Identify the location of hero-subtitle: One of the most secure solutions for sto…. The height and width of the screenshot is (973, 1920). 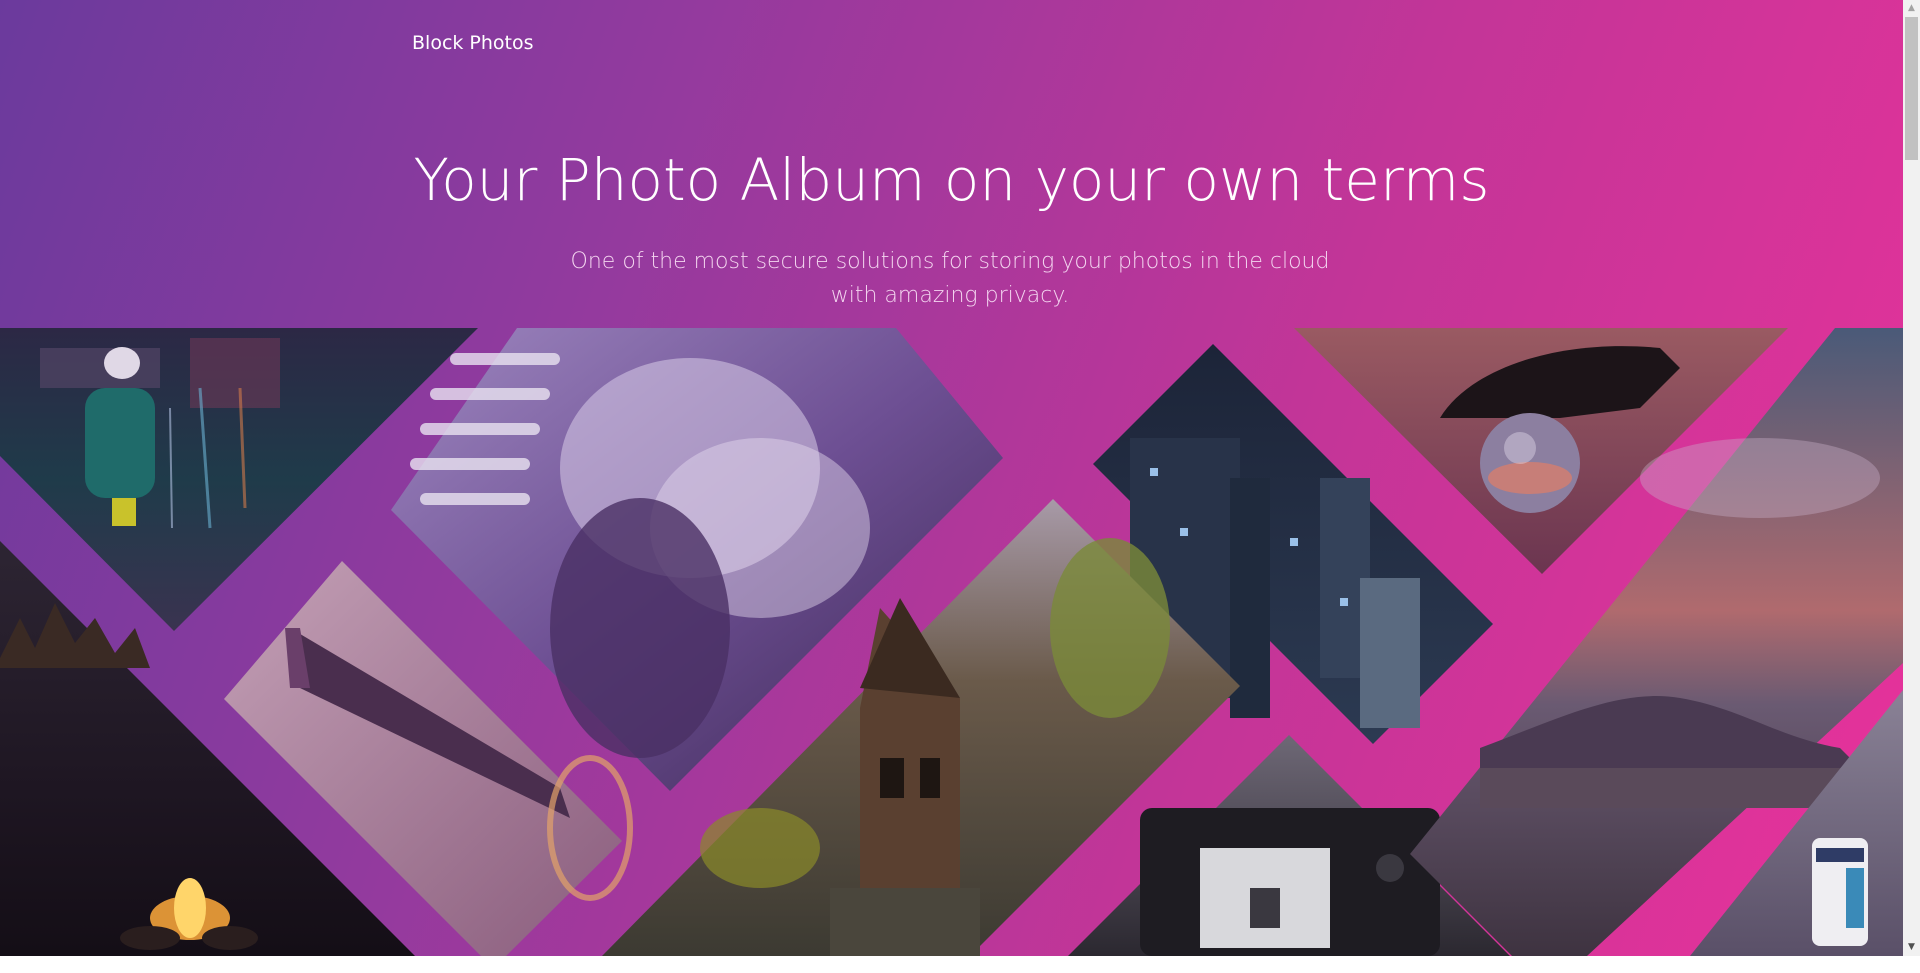
(950, 278).